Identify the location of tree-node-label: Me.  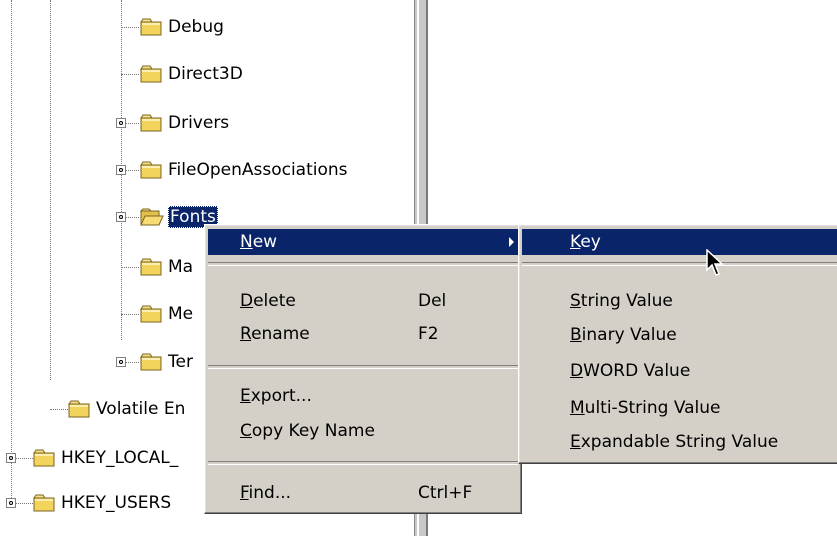
(181, 314).